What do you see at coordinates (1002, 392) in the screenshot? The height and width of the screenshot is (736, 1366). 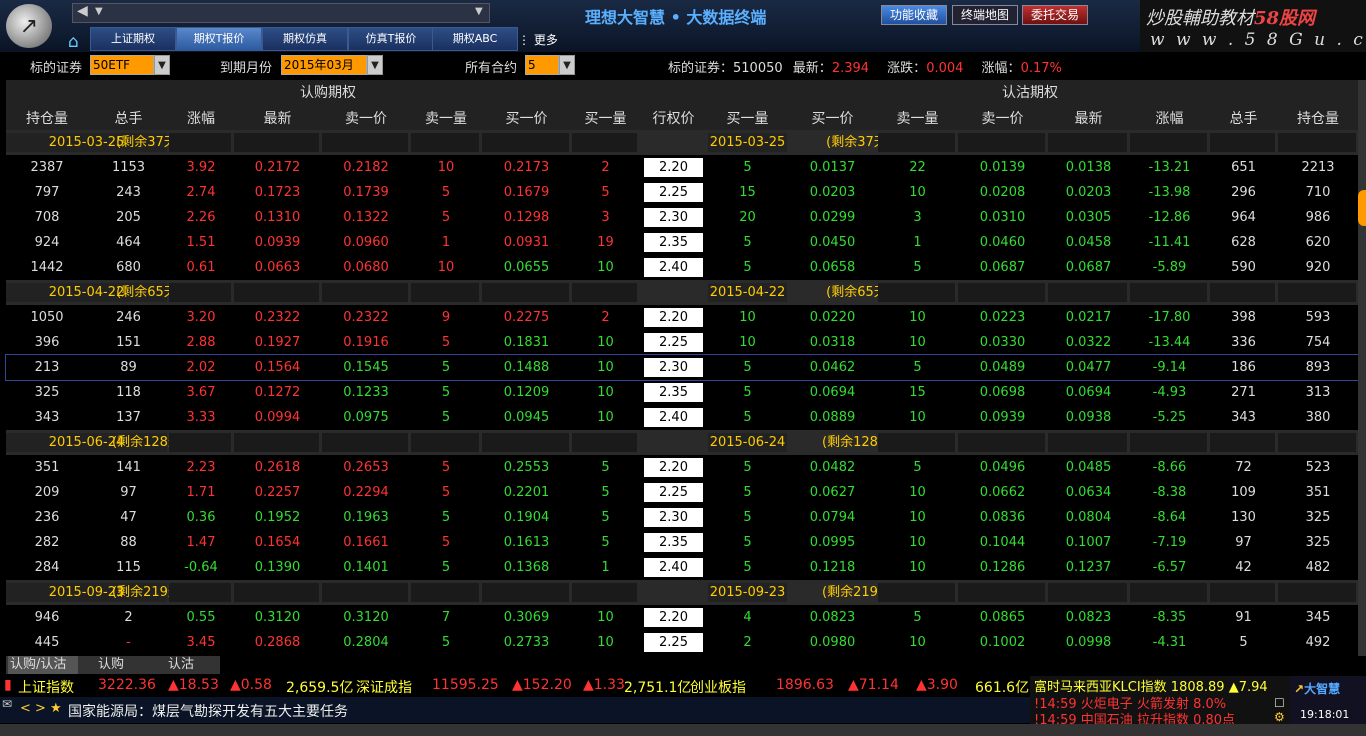 I see `put-cell: 0.0698` at bounding box center [1002, 392].